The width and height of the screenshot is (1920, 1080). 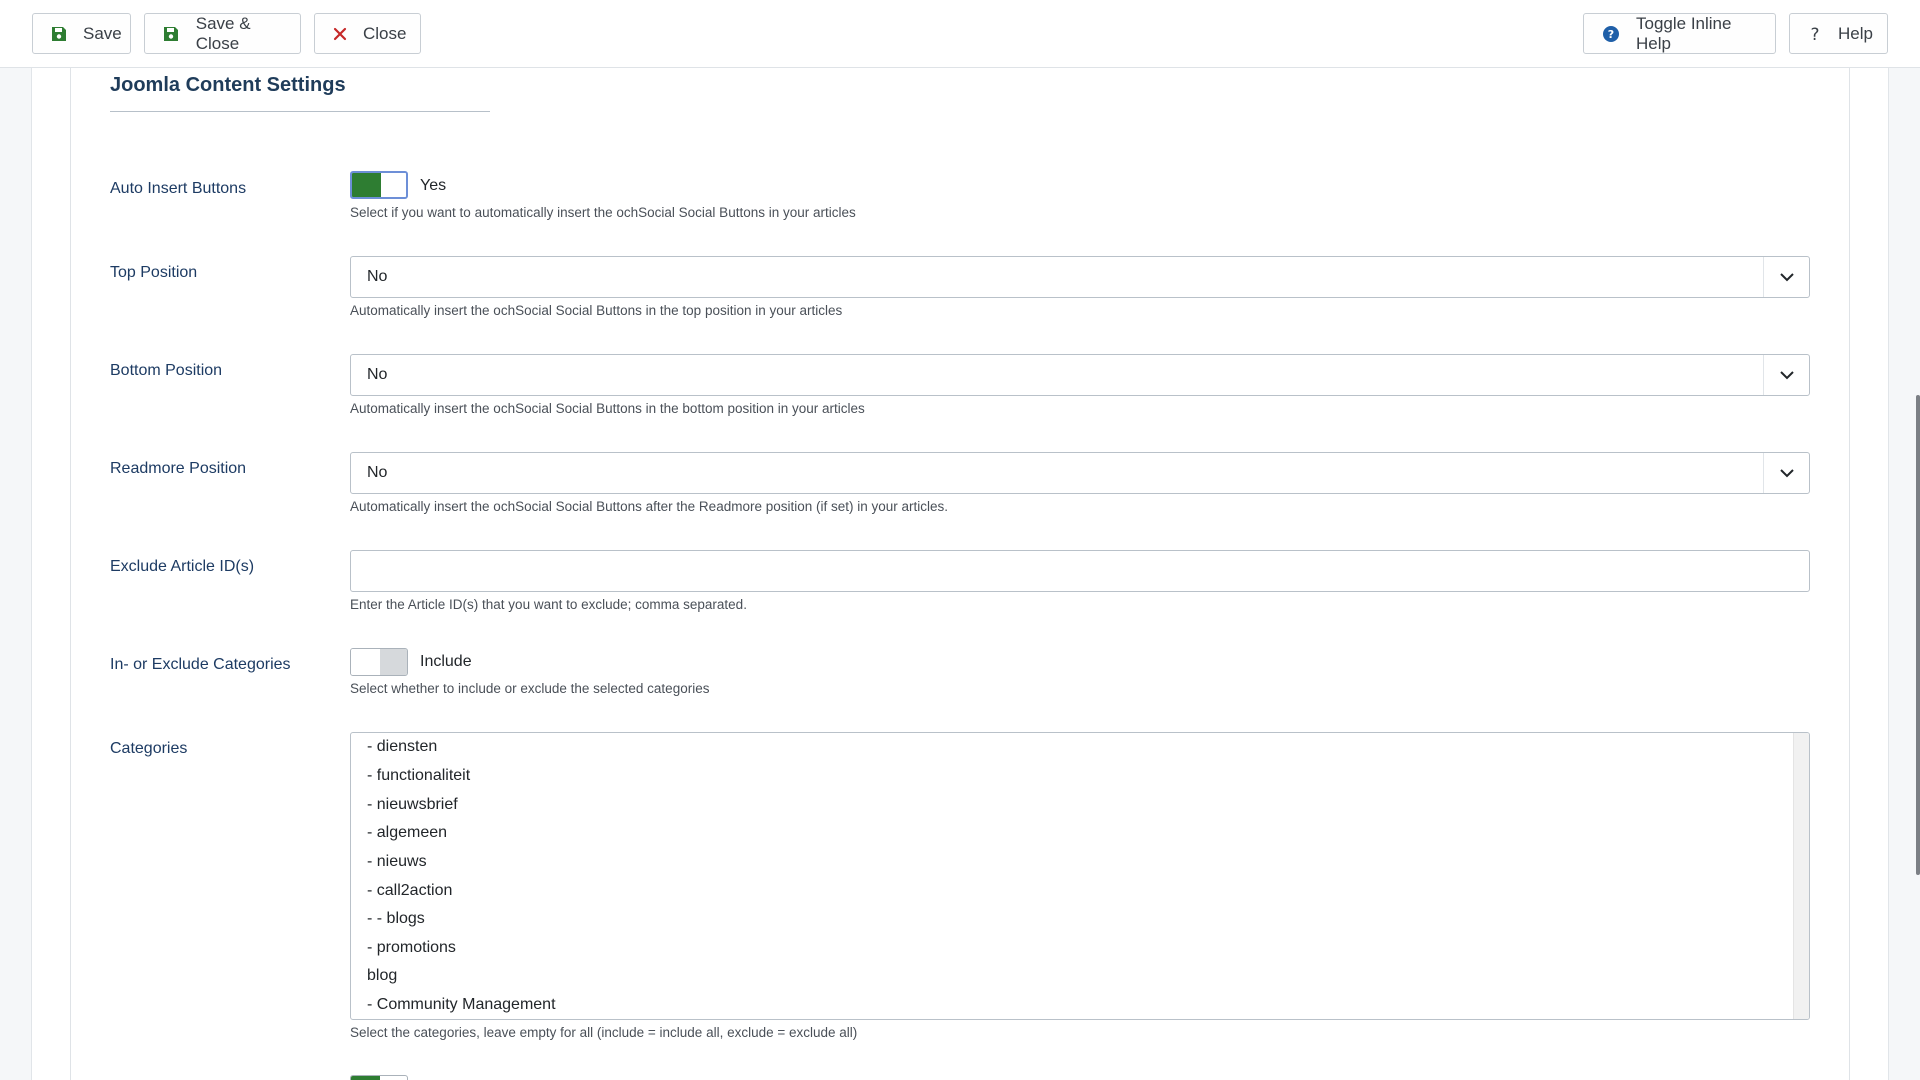 I want to click on categories-label: Categories, so click(x=149, y=748).